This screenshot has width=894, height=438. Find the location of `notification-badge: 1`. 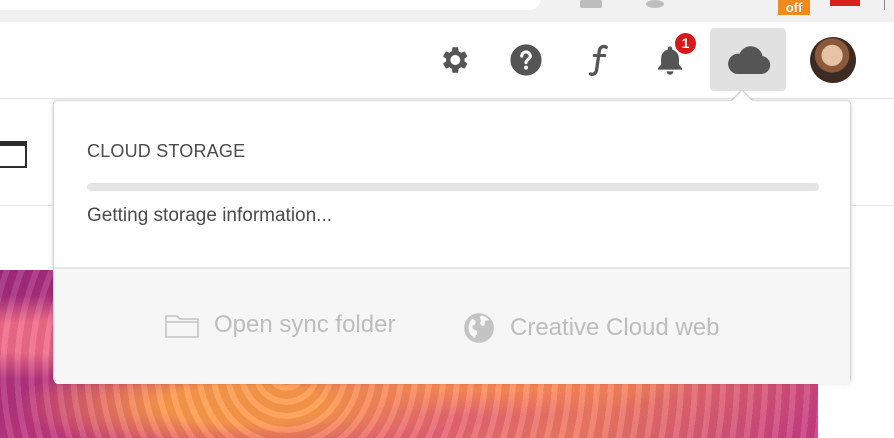

notification-badge: 1 is located at coordinates (685, 43).